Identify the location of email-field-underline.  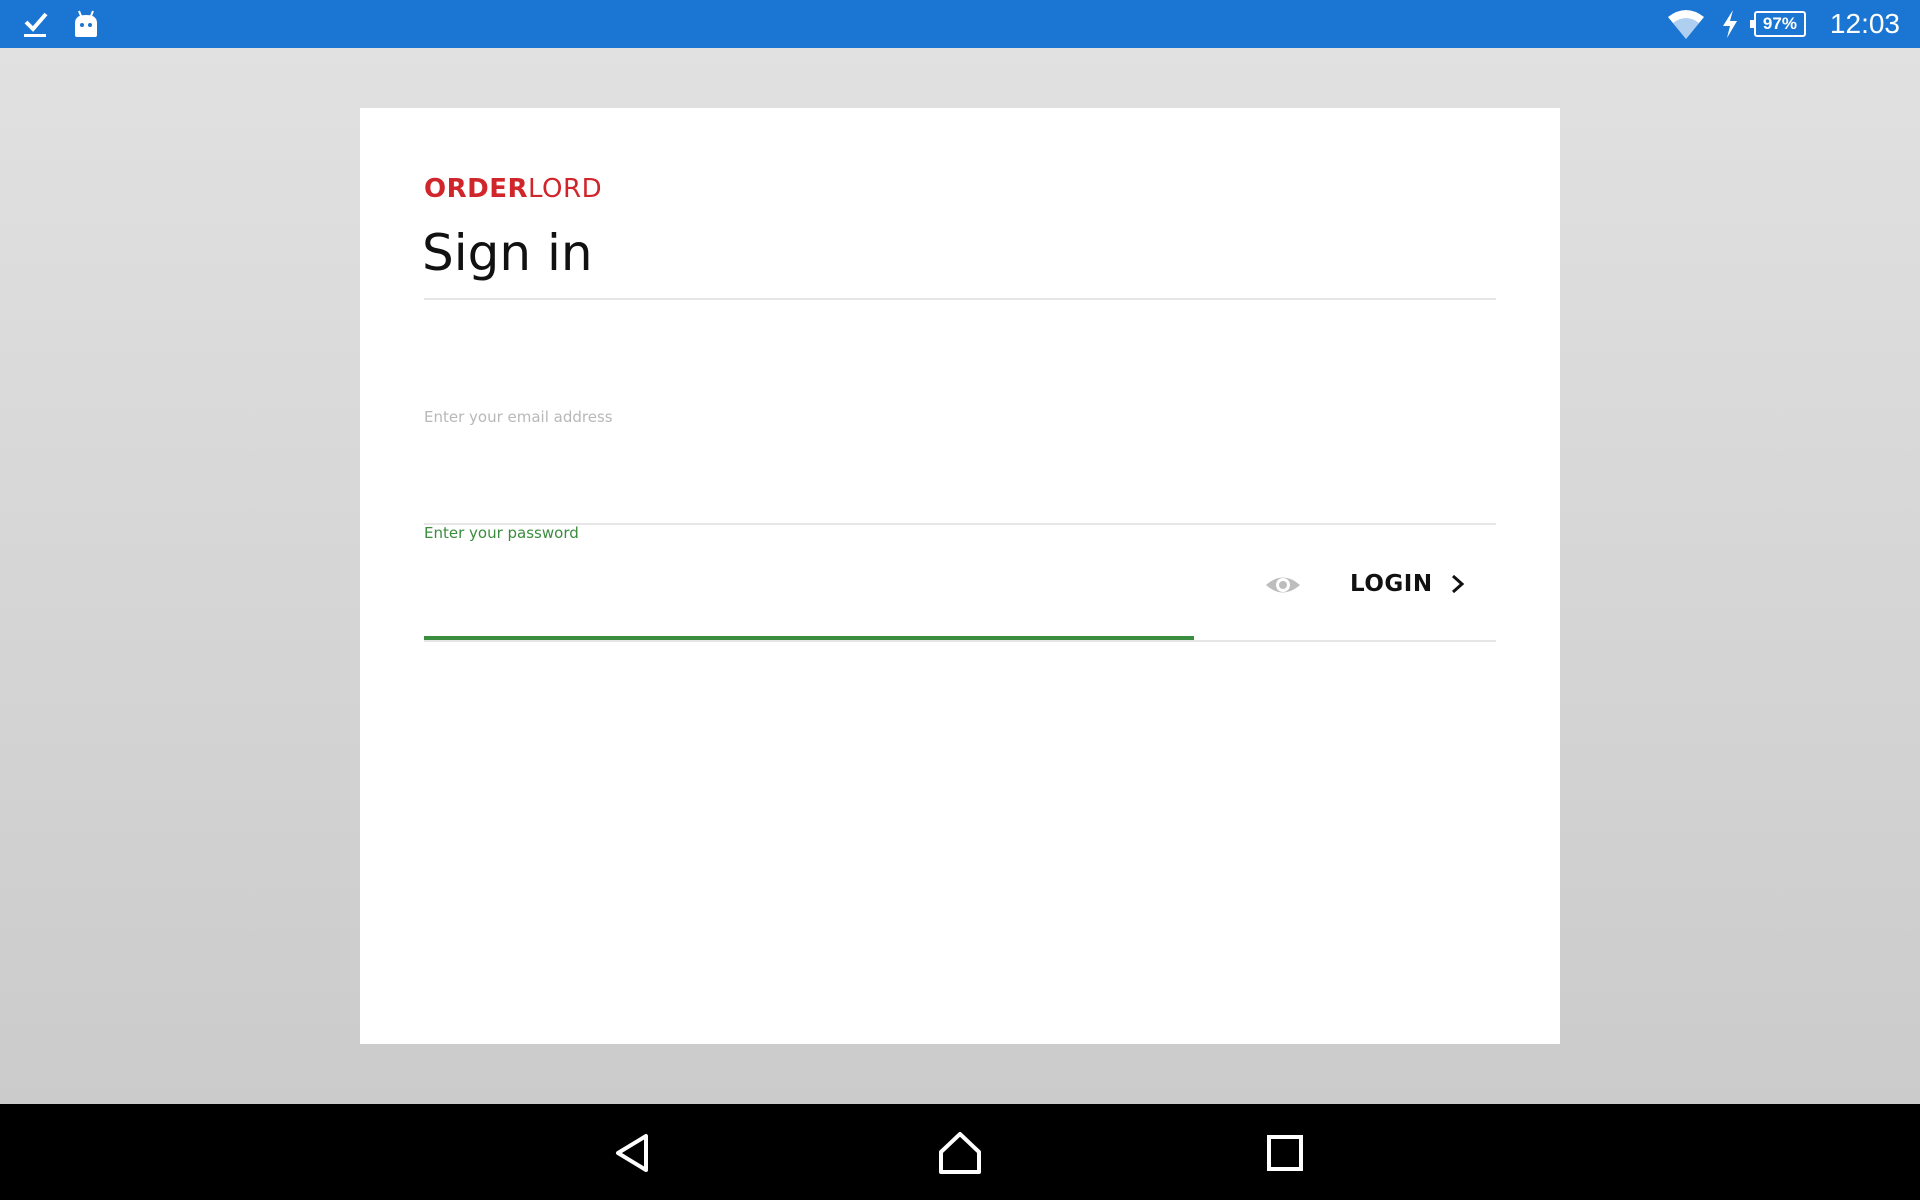
(960, 524).